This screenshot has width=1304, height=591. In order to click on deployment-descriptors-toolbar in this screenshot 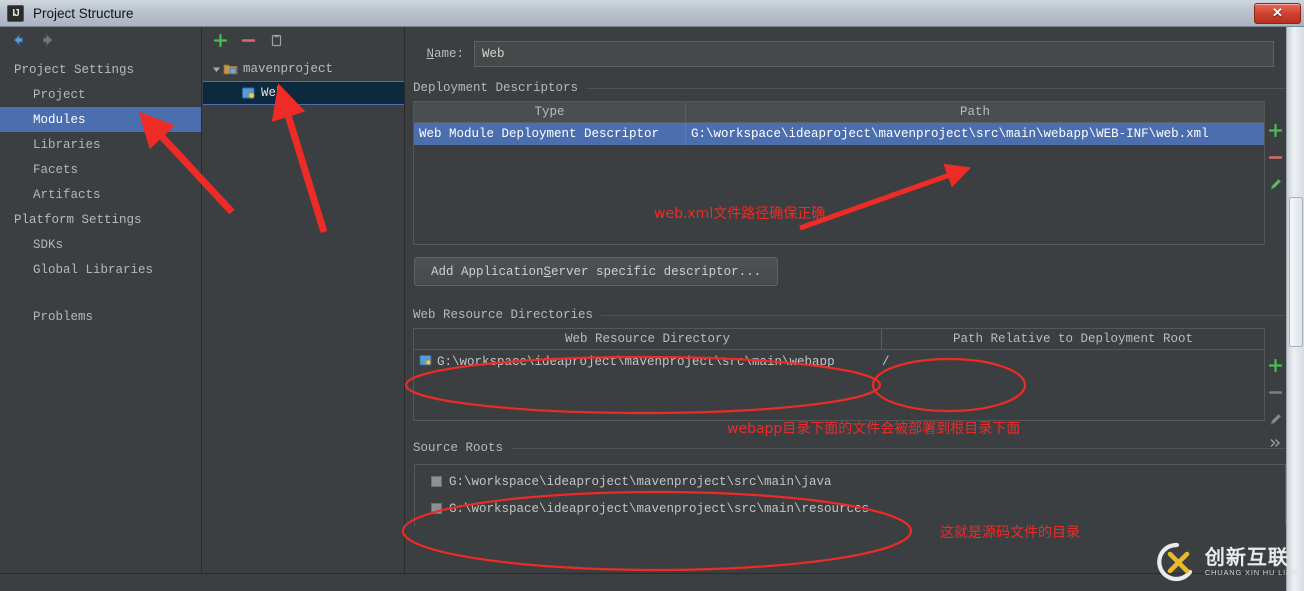, I will do `click(1275, 157)`.